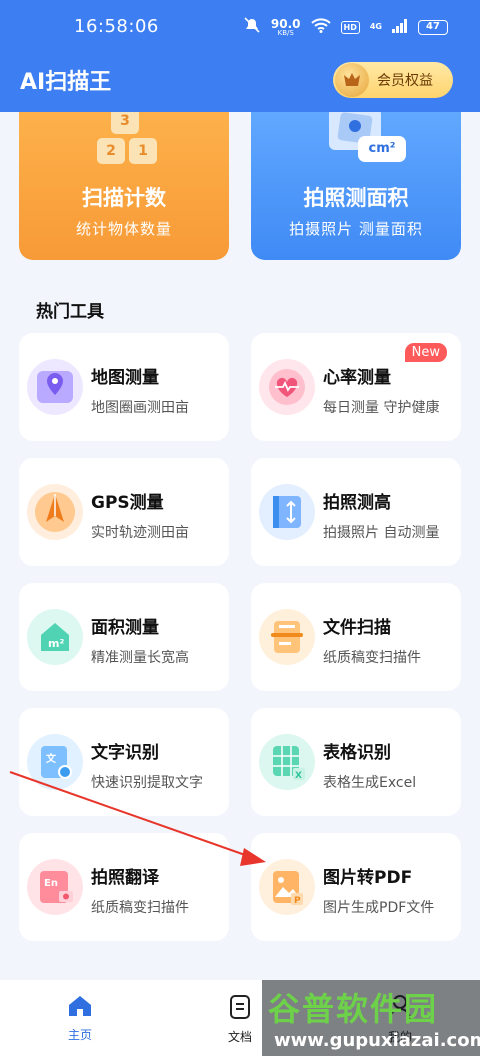 Image resolution: width=480 pixels, height=1056 pixels. Describe the element at coordinates (80, 1009) in the screenshot. I see `home-icon` at that location.